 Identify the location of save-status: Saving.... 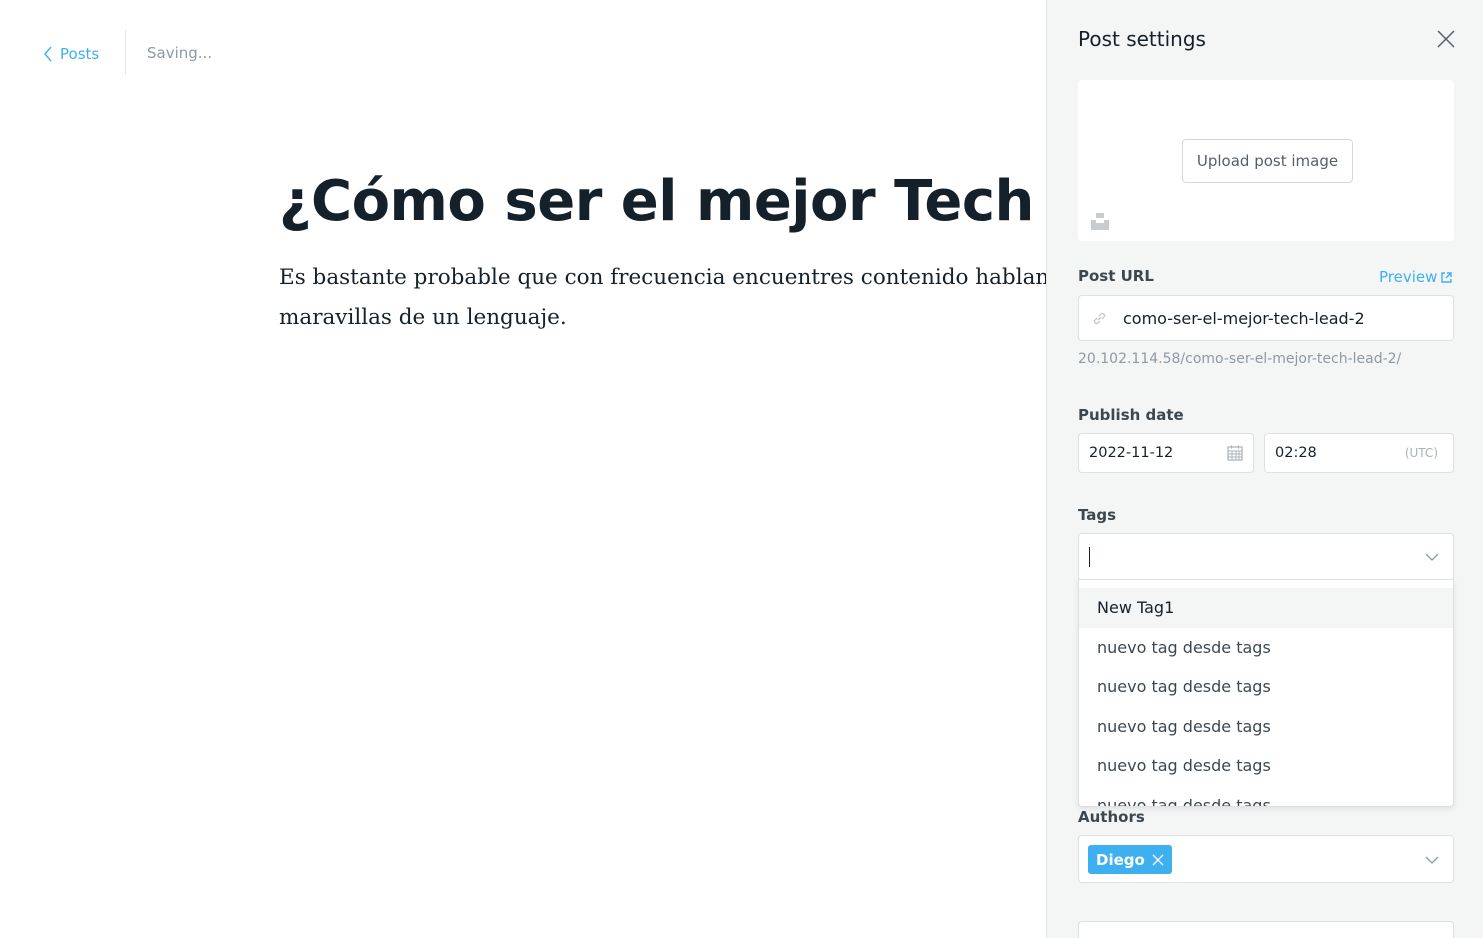
(180, 53).